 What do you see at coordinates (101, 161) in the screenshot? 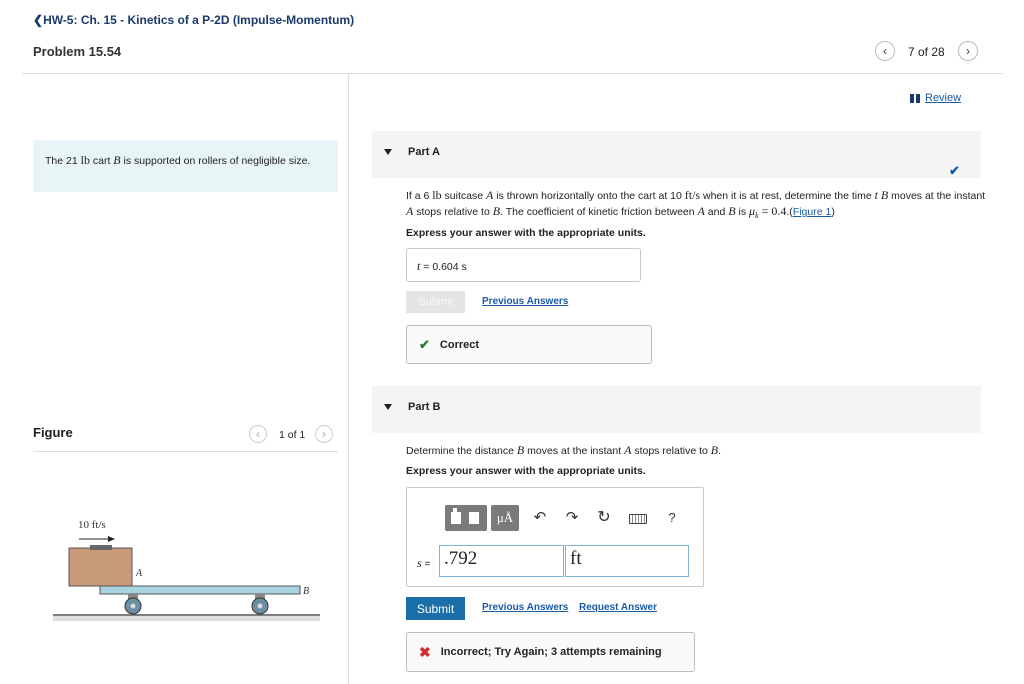
I see `intro-text-2: cart` at bounding box center [101, 161].